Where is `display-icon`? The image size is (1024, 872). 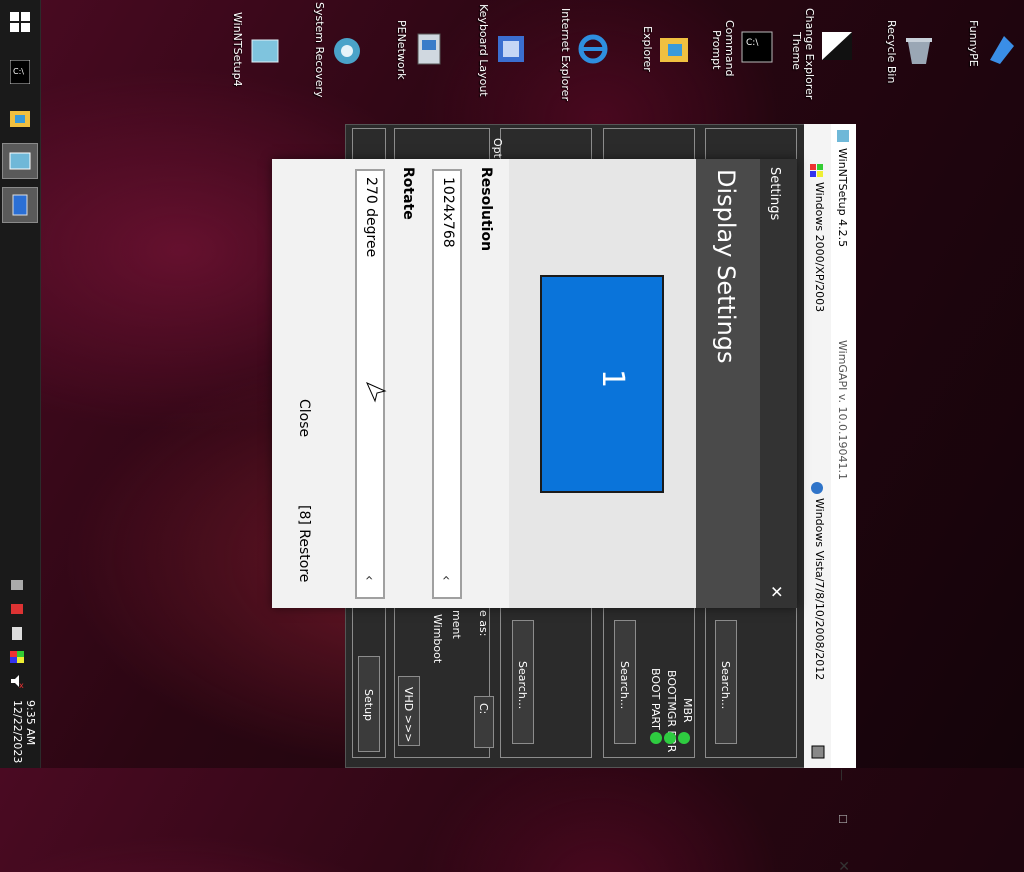
display-icon is located at coordinates (20, 205).